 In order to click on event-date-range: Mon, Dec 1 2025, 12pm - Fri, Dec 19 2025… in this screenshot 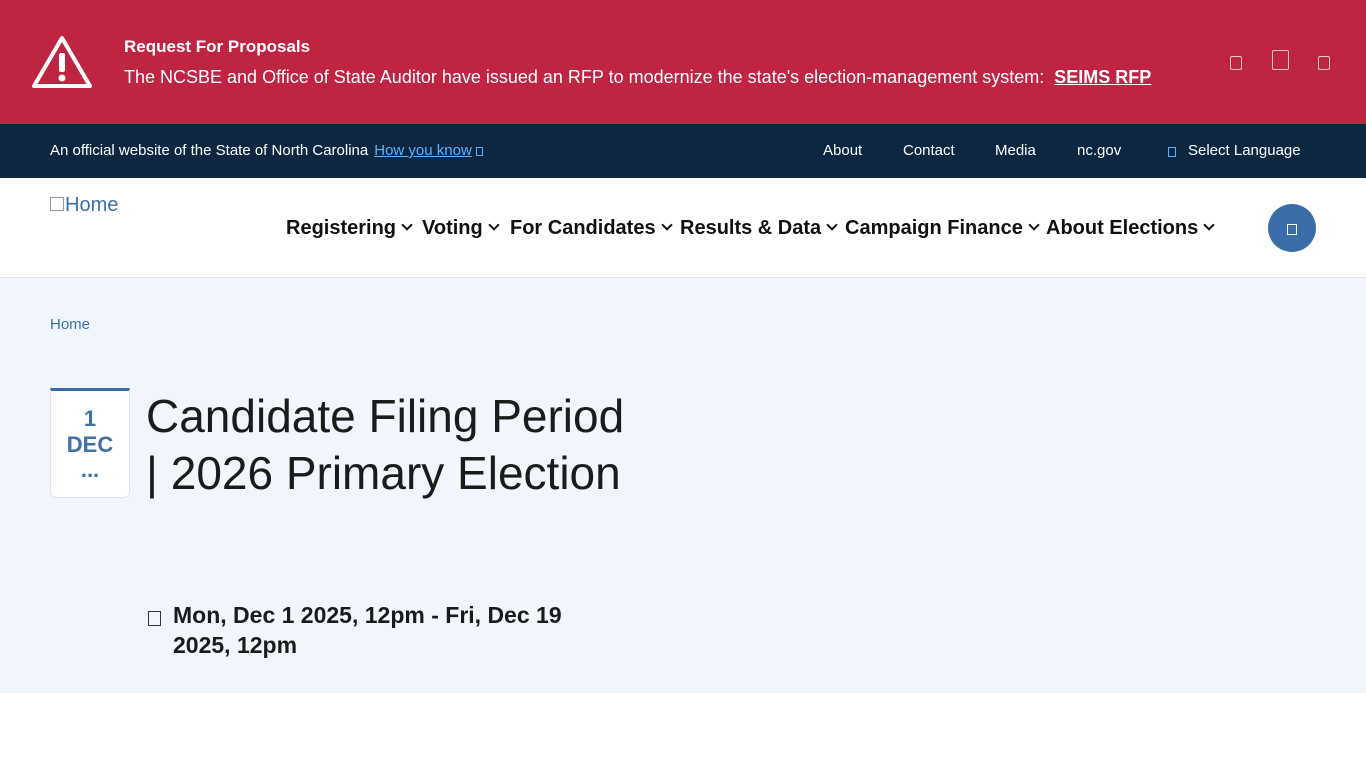, I will do `click(367, 630)`.